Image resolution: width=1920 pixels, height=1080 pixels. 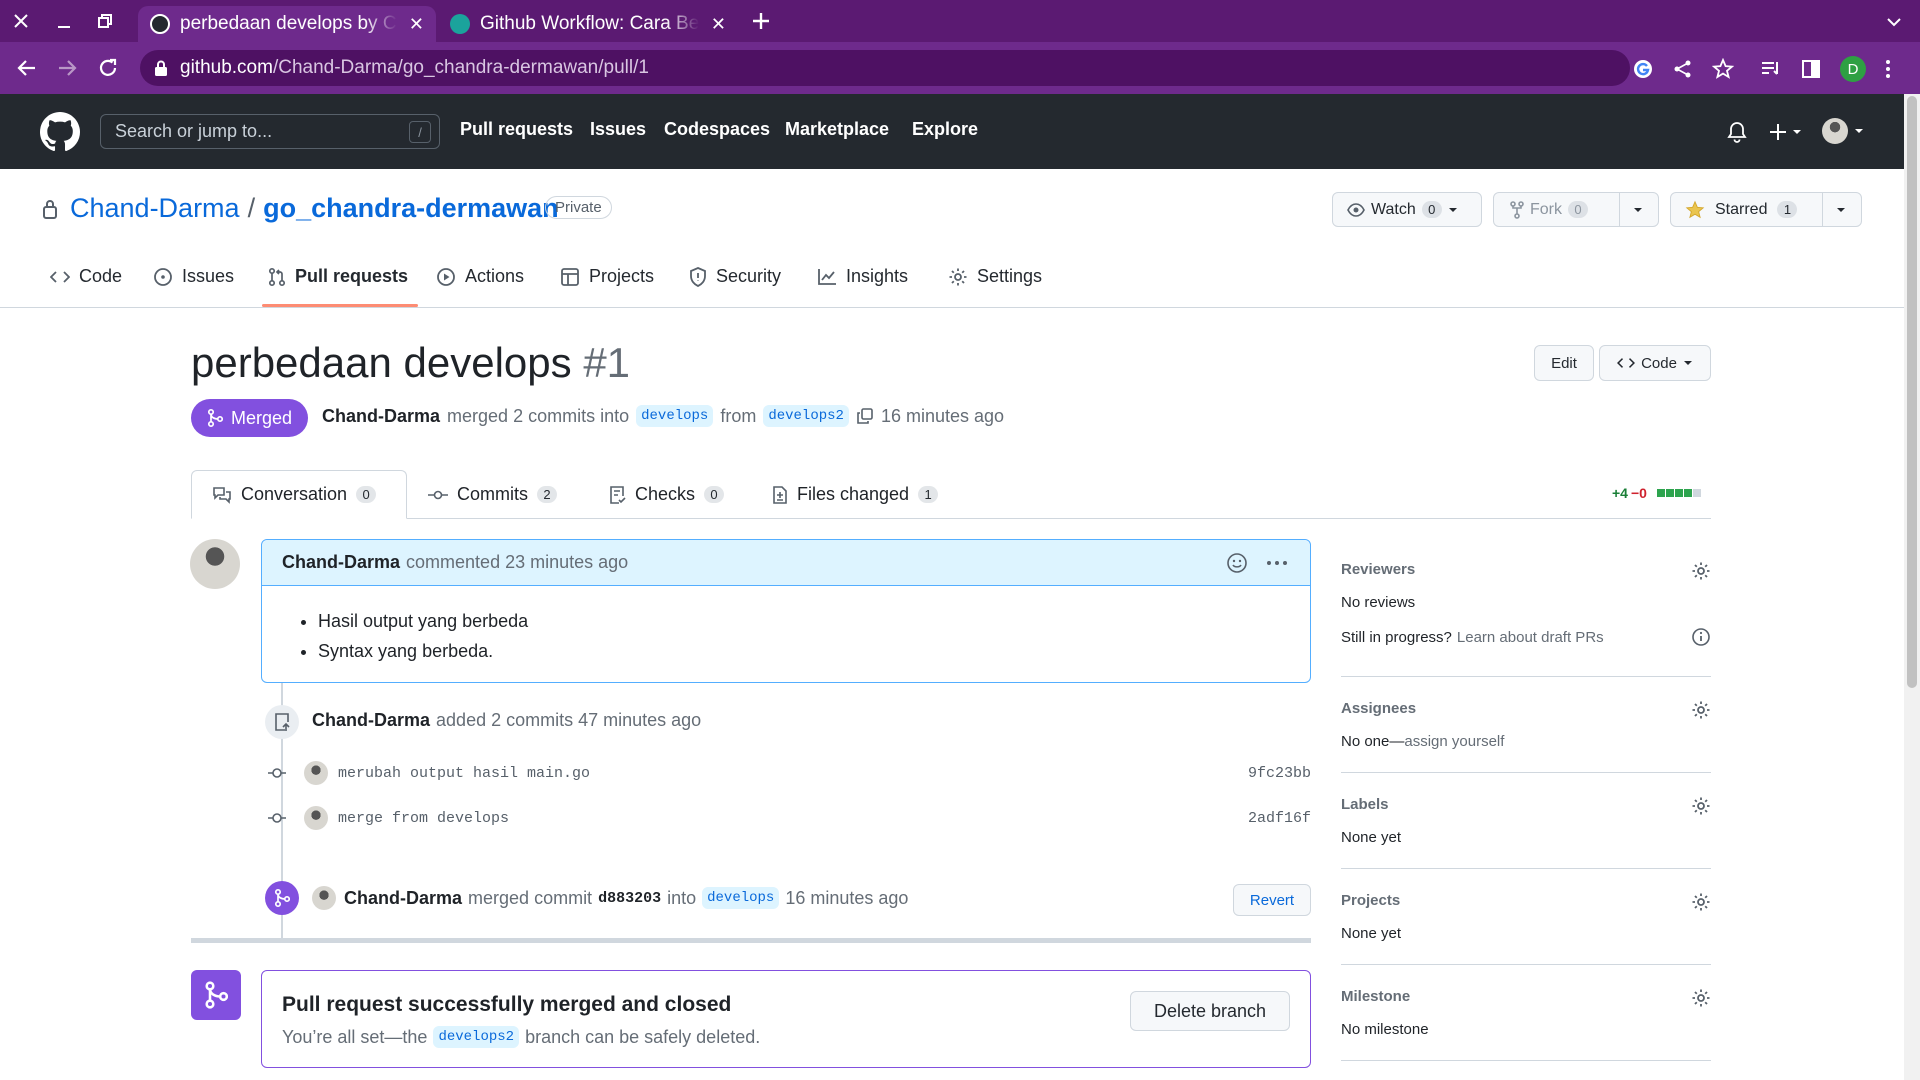 I want to click on tab-checks: Checks 0, so click(x=666, y=494).